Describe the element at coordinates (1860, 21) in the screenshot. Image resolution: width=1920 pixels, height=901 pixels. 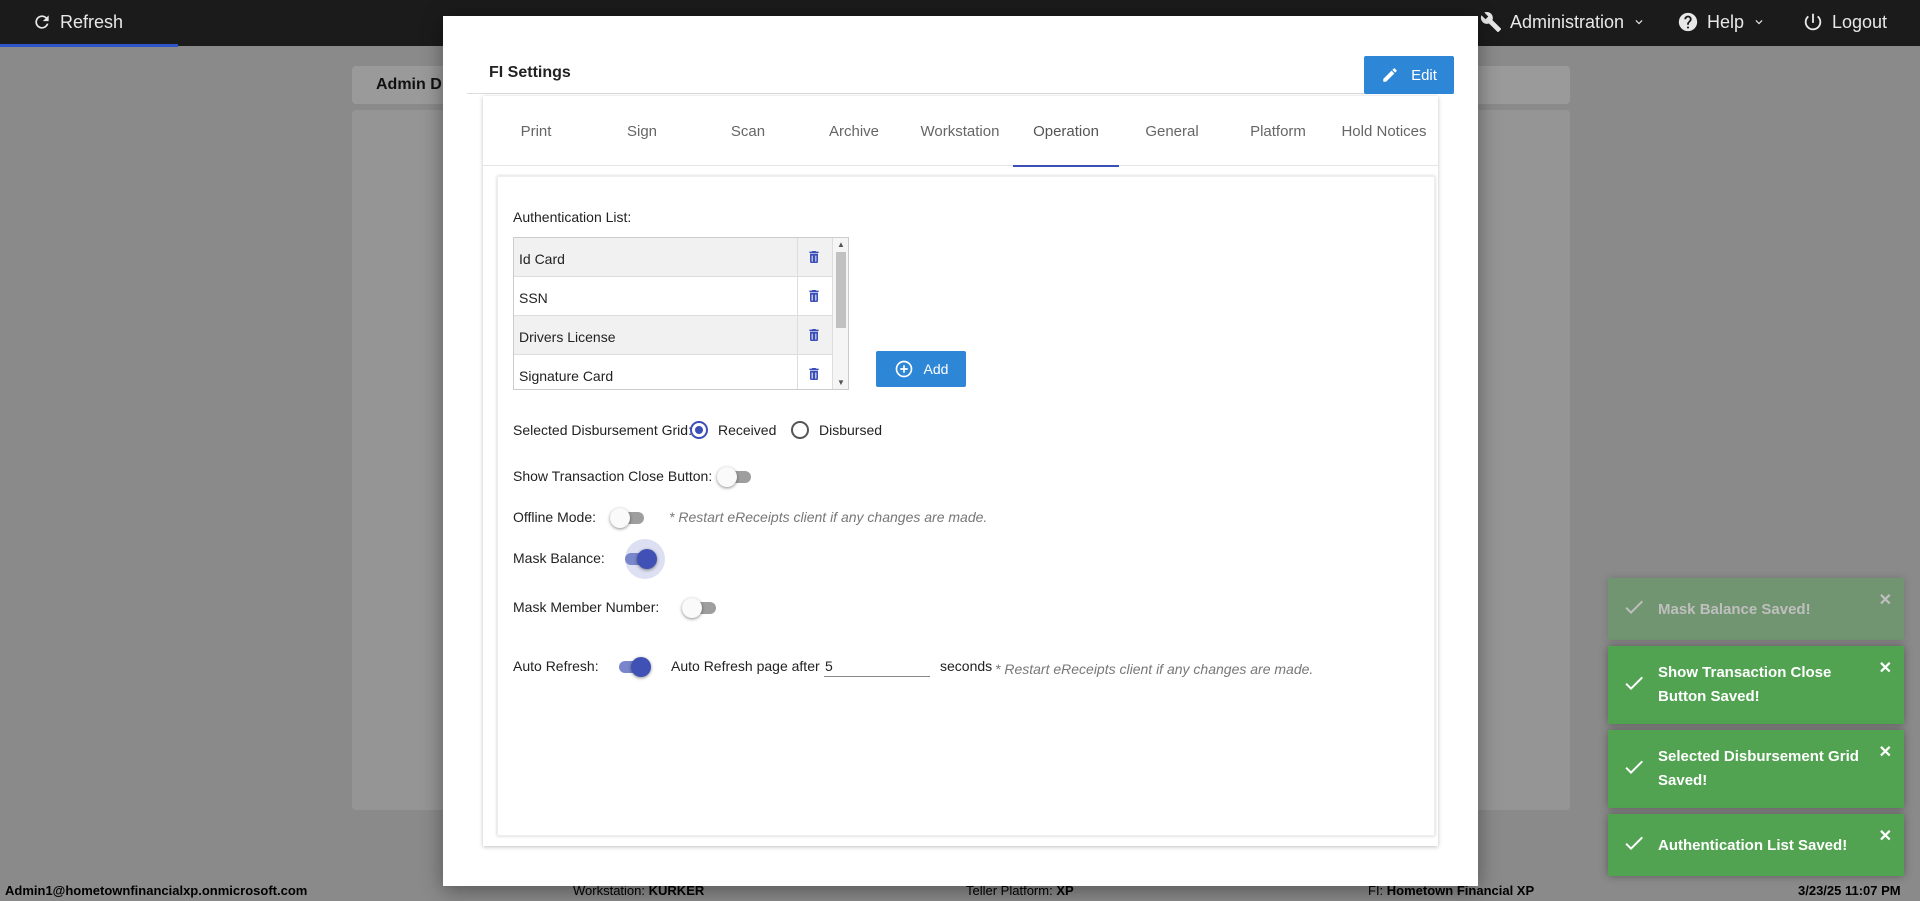
I see `logout-label: Logout` at that location.